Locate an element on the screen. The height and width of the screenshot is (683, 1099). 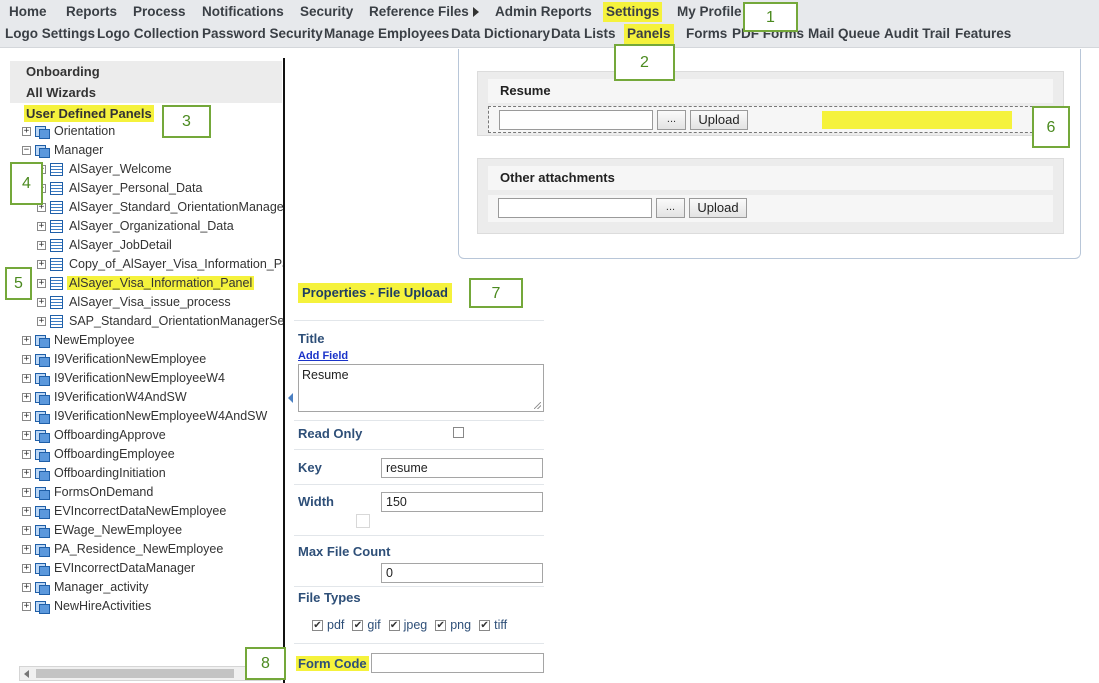
attachments-upload-row: ... Upload is located at coordinates (770, 208).